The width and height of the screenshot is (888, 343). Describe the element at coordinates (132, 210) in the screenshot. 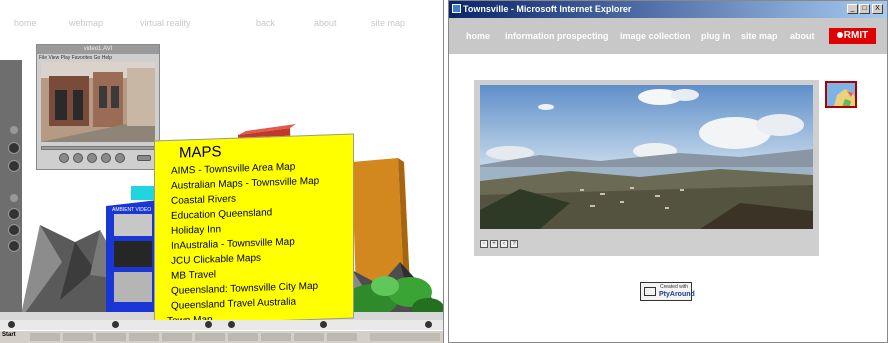

I see `video-panel-label: AMBIENT VIDEO` at that location.